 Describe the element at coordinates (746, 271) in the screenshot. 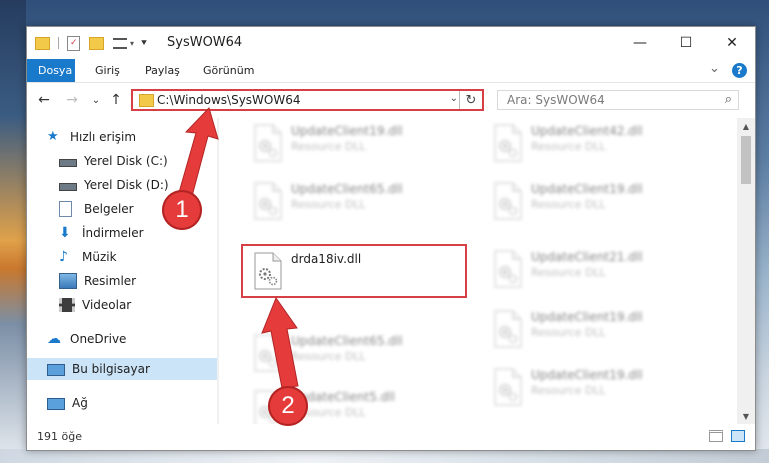

I see `vertical-scrollbar: ▲ ▼` at that location.